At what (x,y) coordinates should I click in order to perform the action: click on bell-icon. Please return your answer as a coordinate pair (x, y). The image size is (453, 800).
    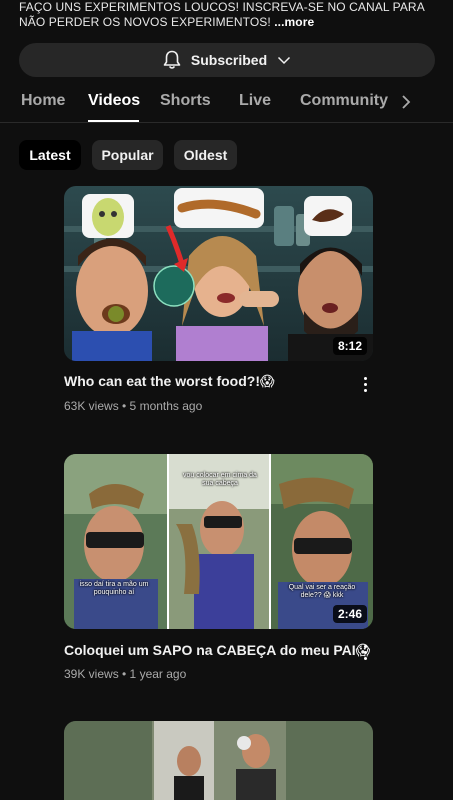
    Looking at the image, I should click on (172, 60).